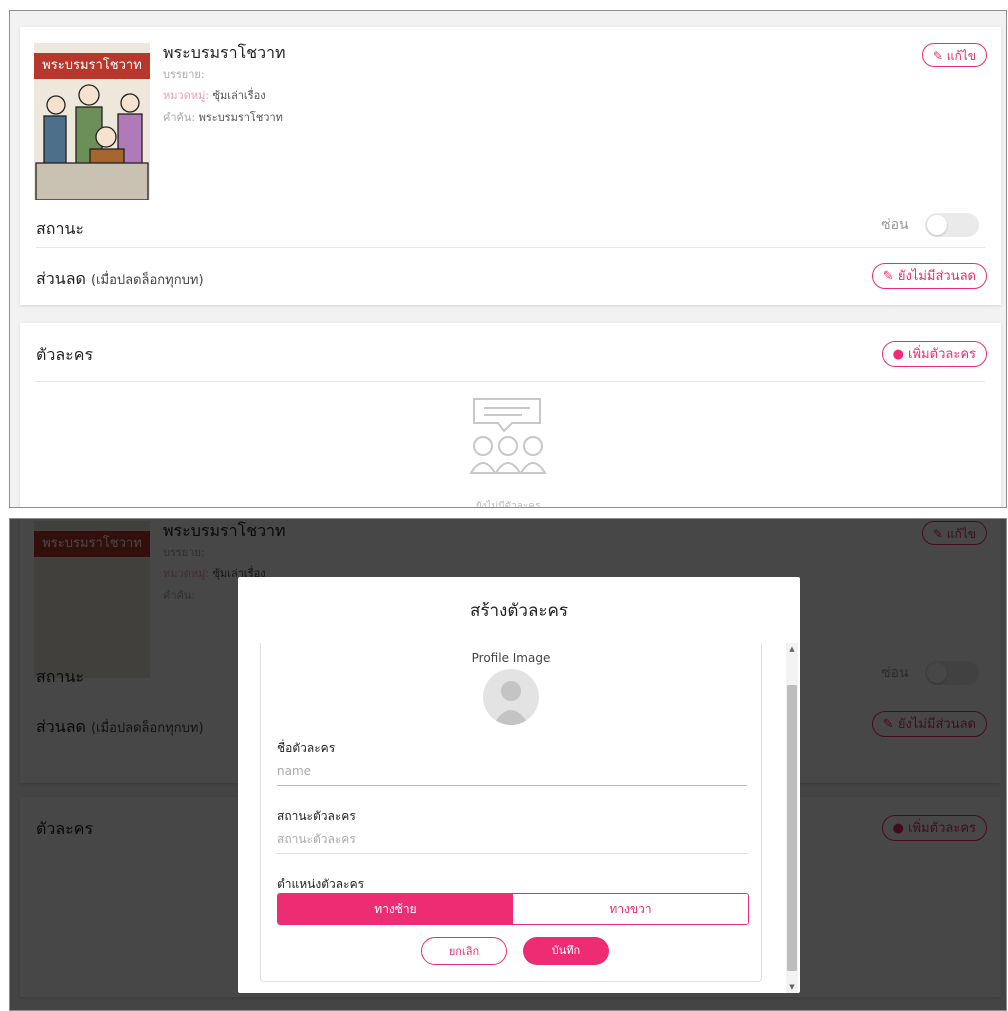 The image size is (1008, 1011). I want to click on save-button: บันทึก, so click(566, 951).